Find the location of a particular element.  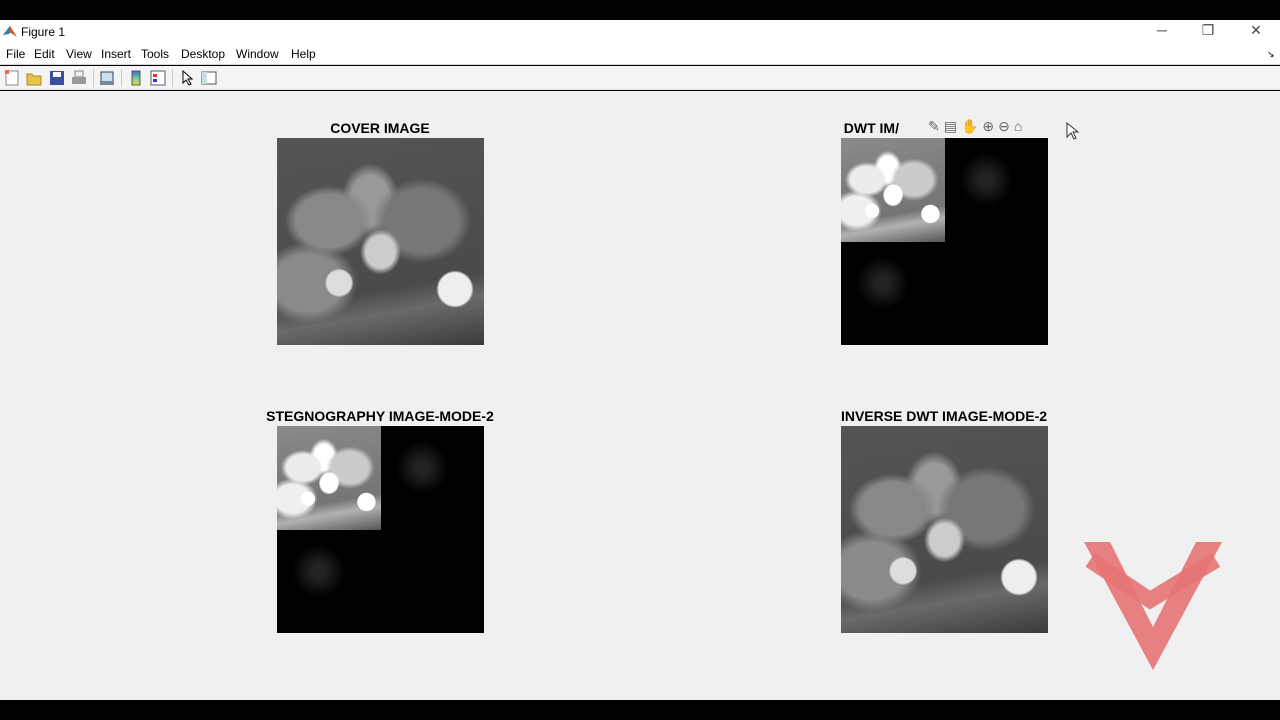

save-icon is located at coordinates (57, 78).